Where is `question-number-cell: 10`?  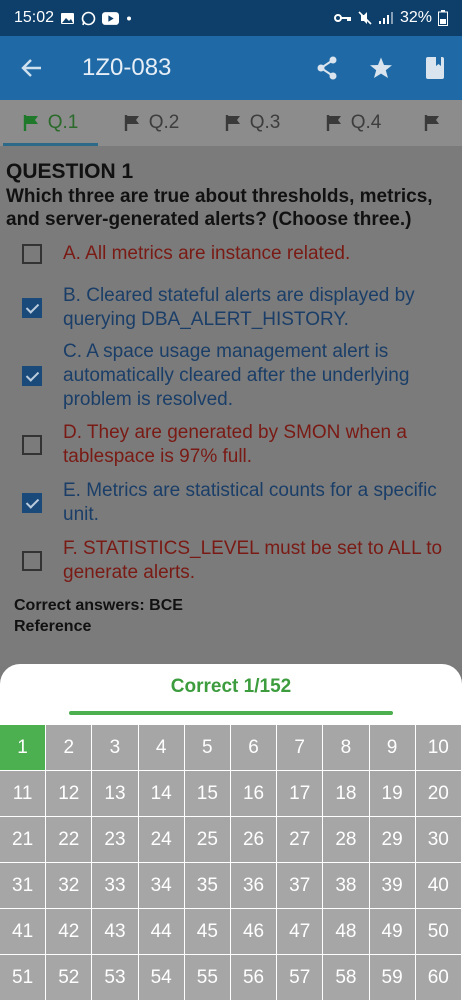 question-number-cell: 10 is located at coordinates (438, 748).